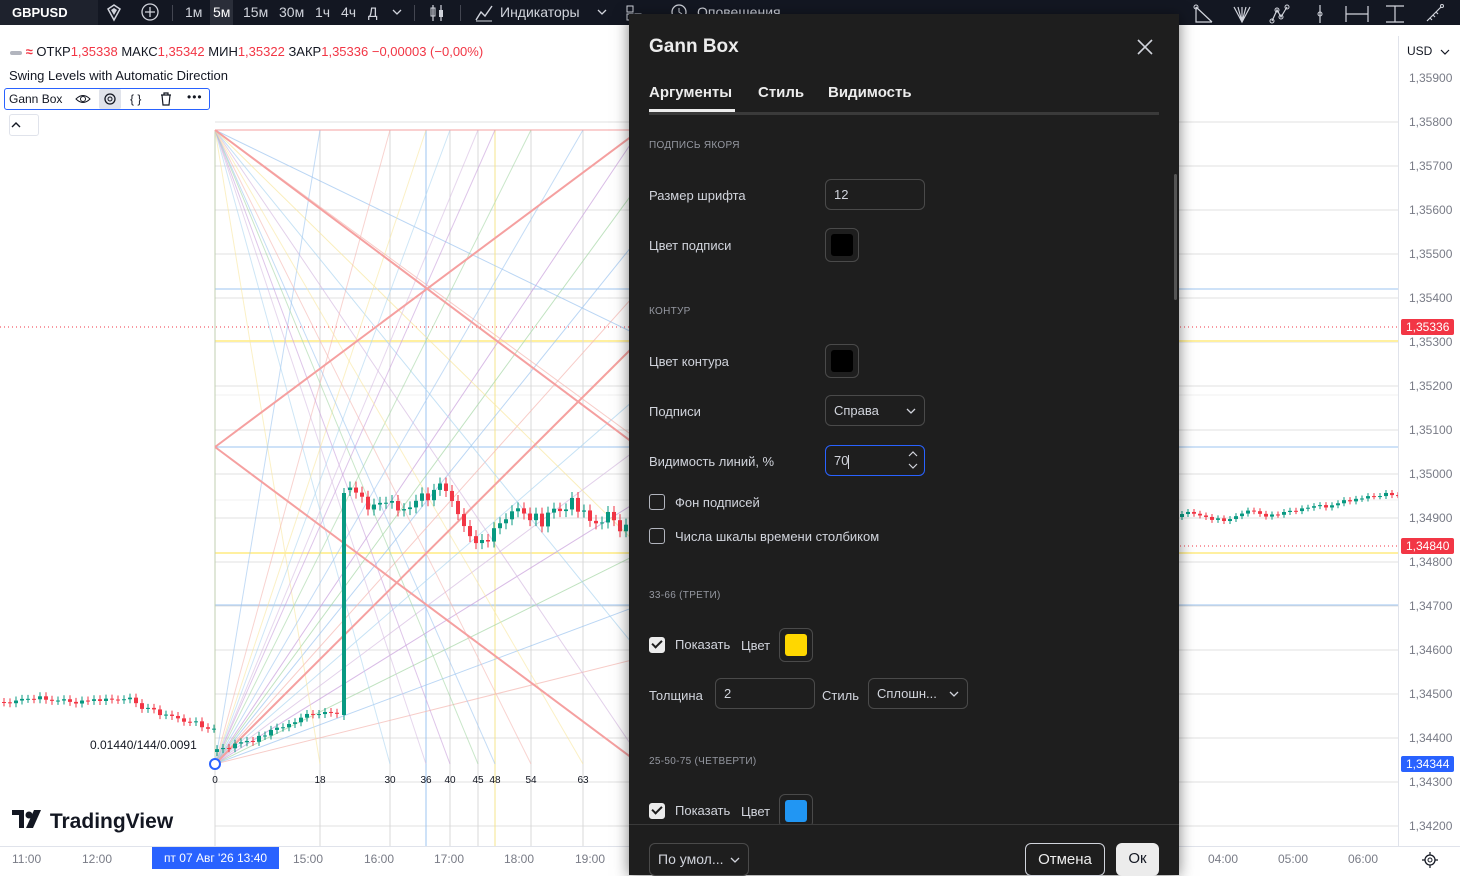  I want to click on thirds-color-fill, so click(796, 645).